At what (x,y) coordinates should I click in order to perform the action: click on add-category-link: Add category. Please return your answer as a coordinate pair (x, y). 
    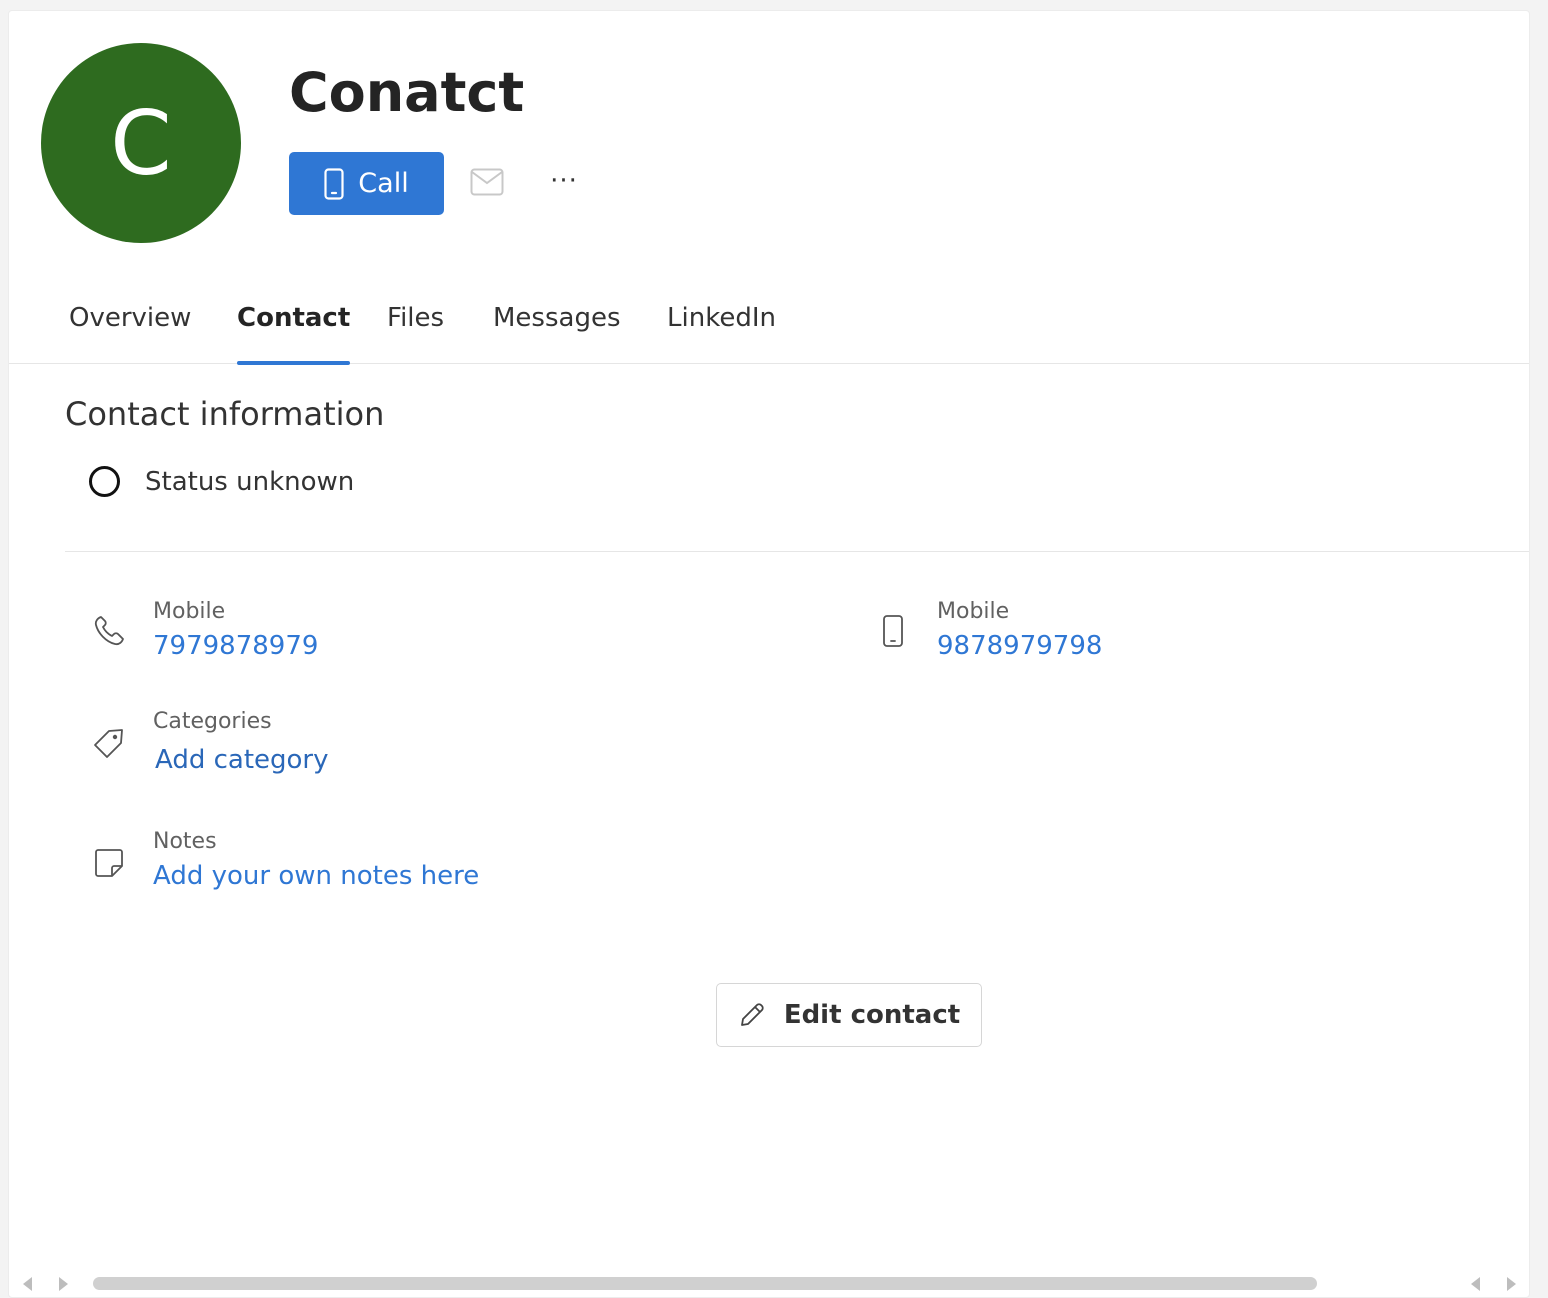
    Looking at the image, I should click on (242, 760).